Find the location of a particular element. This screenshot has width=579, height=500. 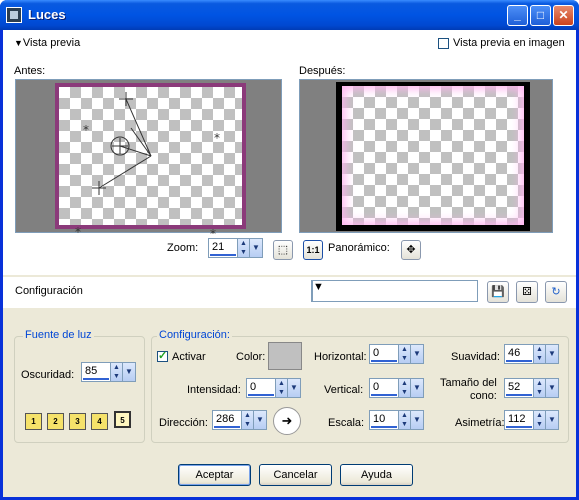

minimize-button: _ is located at coordinates (517, 15).